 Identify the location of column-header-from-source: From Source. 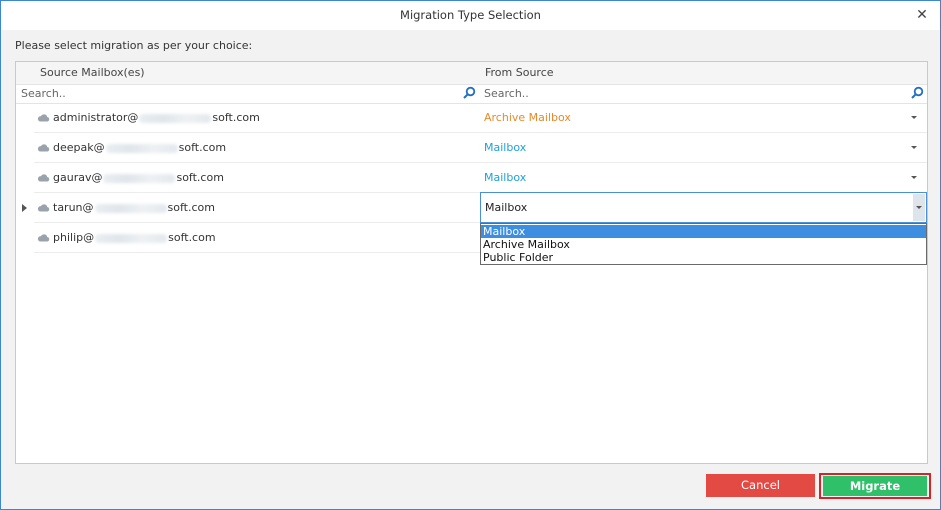
(703, 73).